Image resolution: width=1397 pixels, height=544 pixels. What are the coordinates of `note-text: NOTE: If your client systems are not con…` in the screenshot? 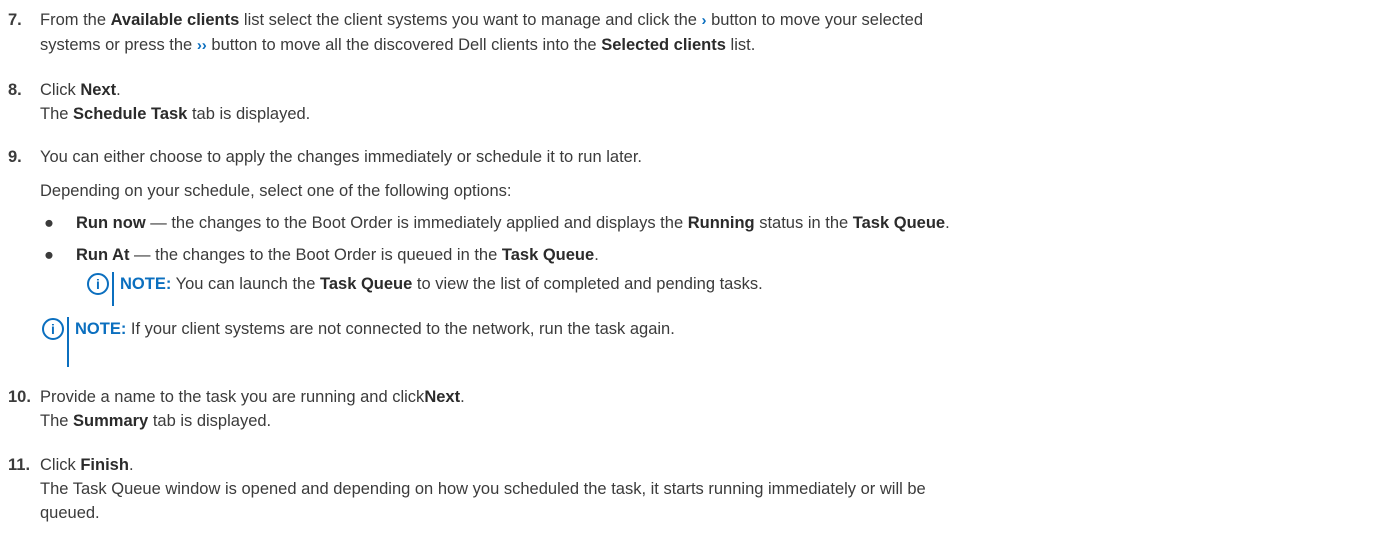 It's located at (375, 329).